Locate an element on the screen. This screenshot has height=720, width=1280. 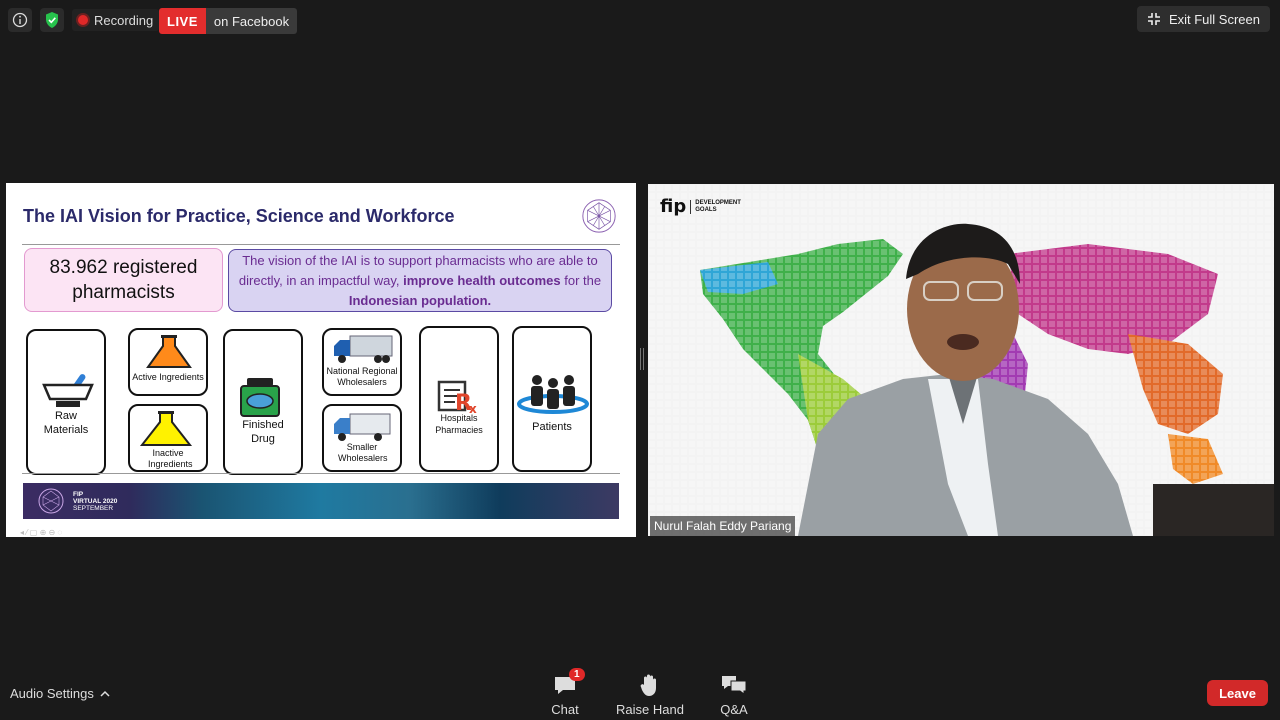
raise-hand-button: Raise Hand is located at coordinates (650, 694).